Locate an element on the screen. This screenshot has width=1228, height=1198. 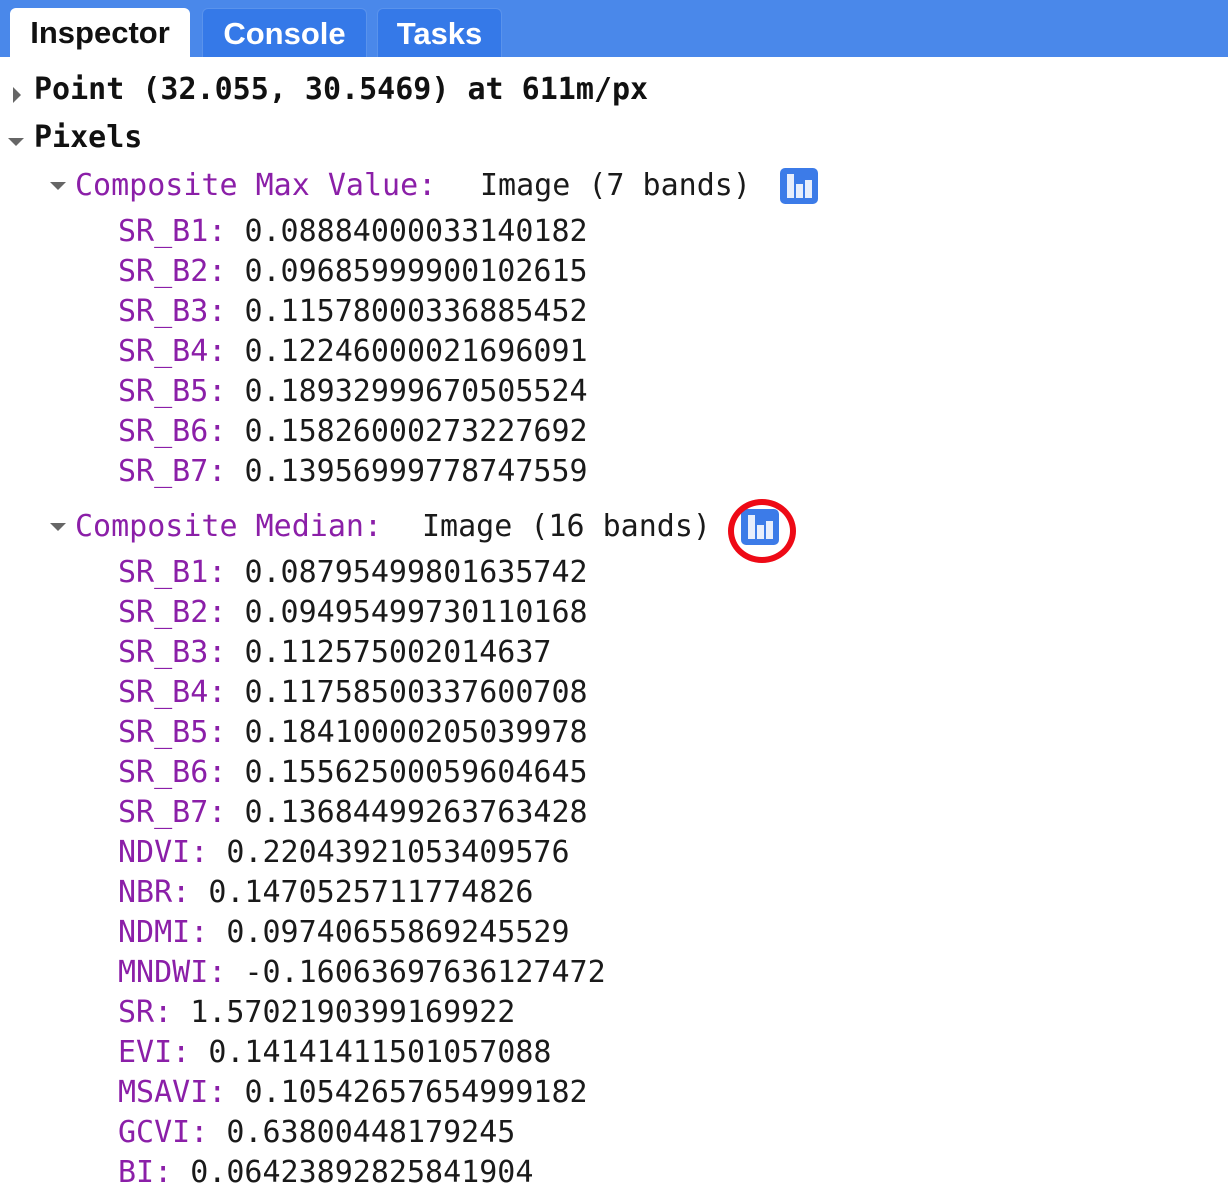
band-value: 0.12246000021696091 is located at coordinates (416, 351).